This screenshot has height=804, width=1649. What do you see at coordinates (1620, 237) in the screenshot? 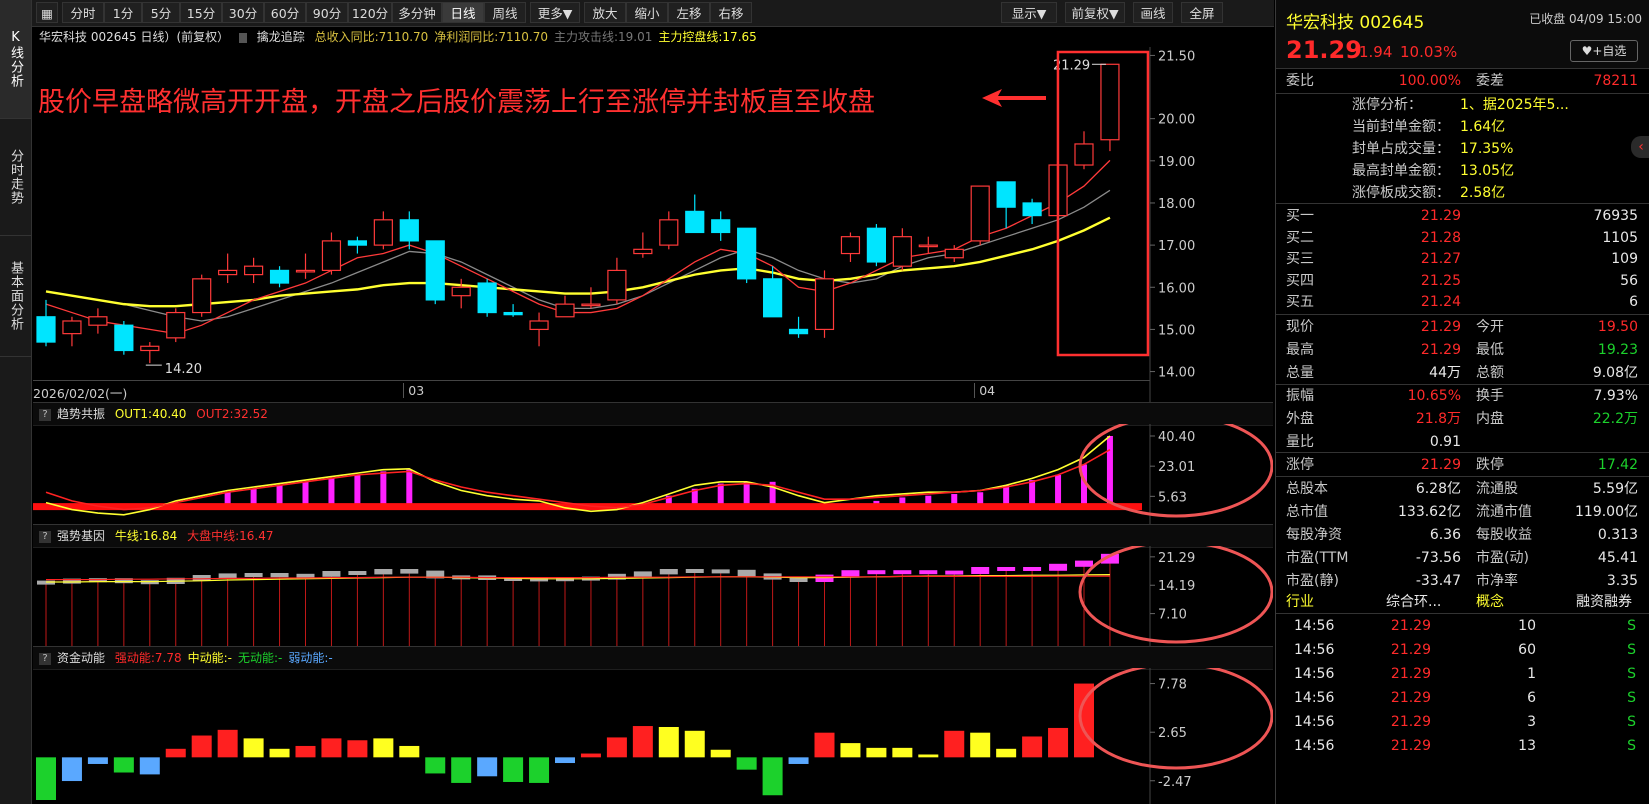
I see `bid-volume: 1105` at bounding box center [1620, 237].